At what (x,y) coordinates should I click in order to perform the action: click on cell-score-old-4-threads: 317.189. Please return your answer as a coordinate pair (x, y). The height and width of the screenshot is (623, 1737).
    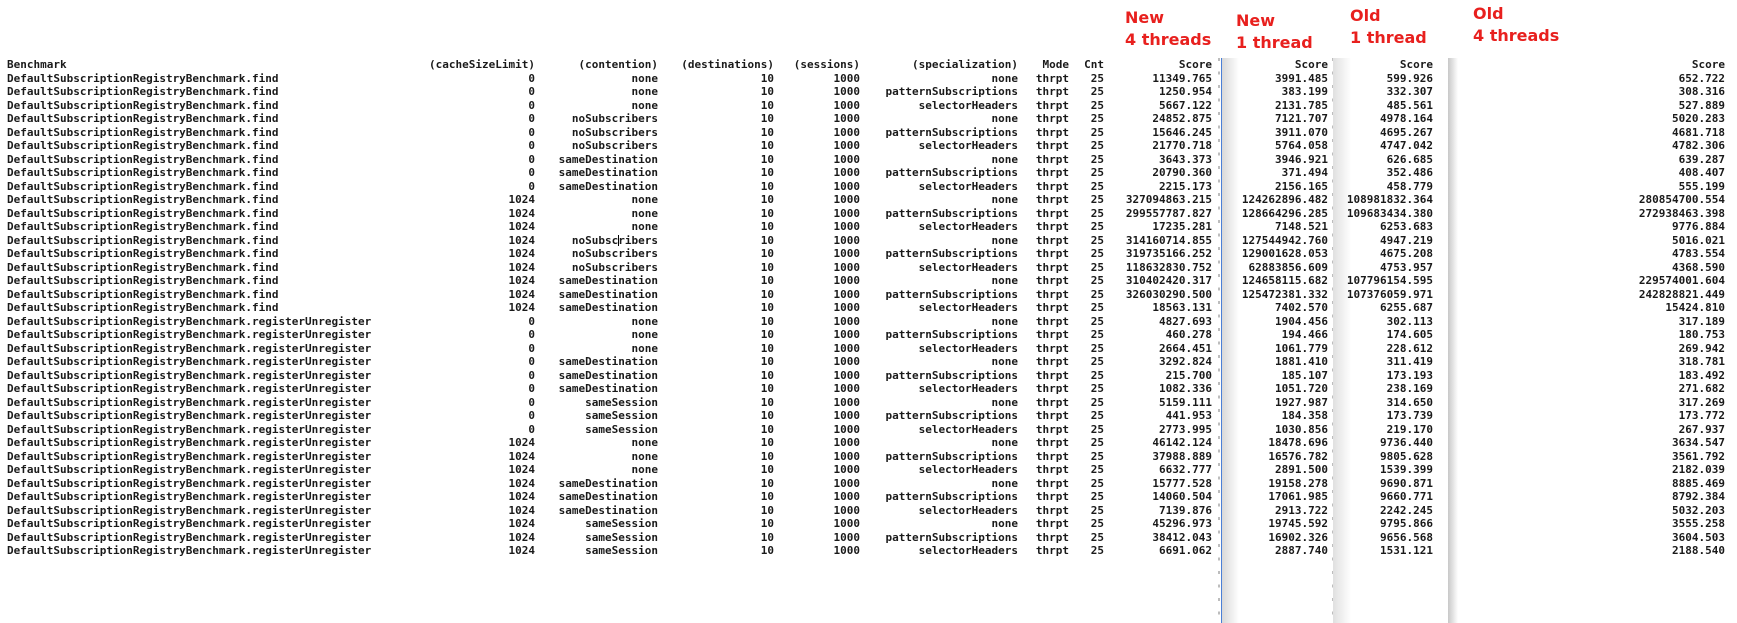
    Looking at the image, I should click on (1701, 321).